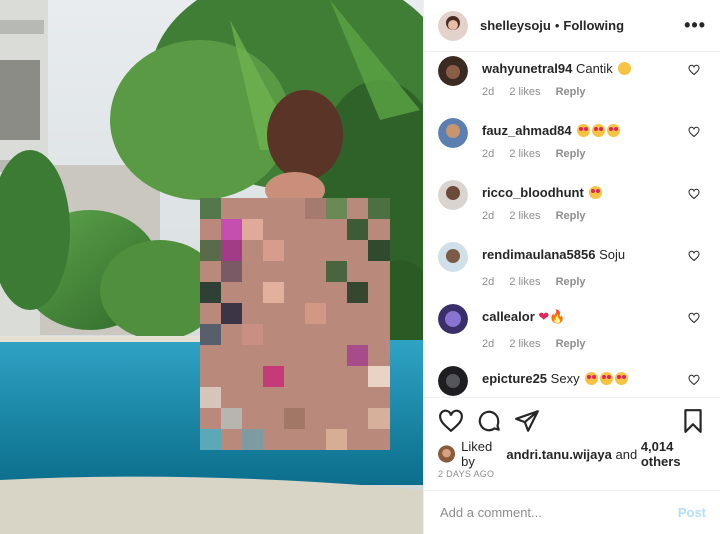 This screenshot has height=534, width=720. I want to click on comment-item: rendimaulana5856 Soju 2d 2 likes Reply, so click(572, 272).